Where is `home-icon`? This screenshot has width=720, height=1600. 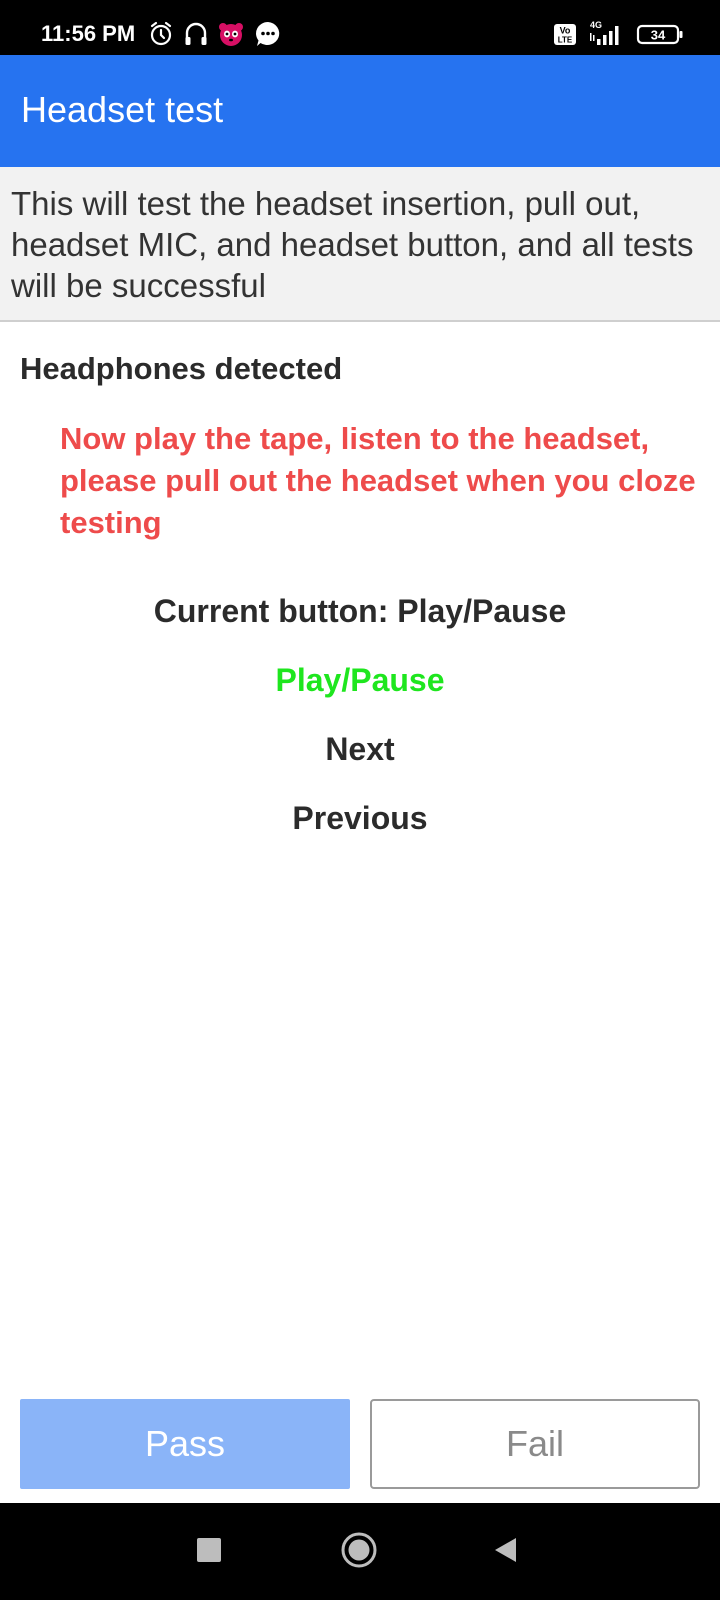 home-icon is located at coordinates (359, 1550).